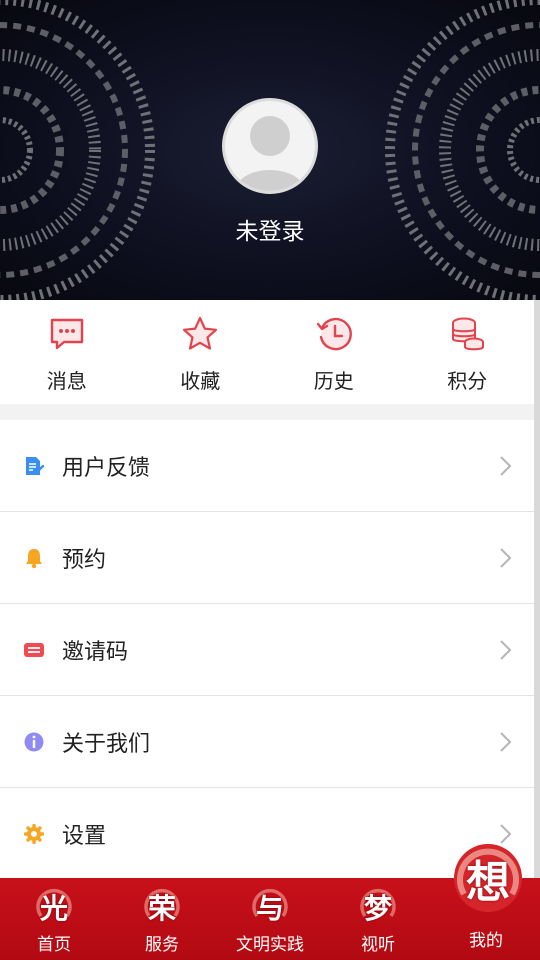 This screenshot has width=540, height=960. I want to click on tab-civilization-practice: 与 文明实践, so click(270, 919).